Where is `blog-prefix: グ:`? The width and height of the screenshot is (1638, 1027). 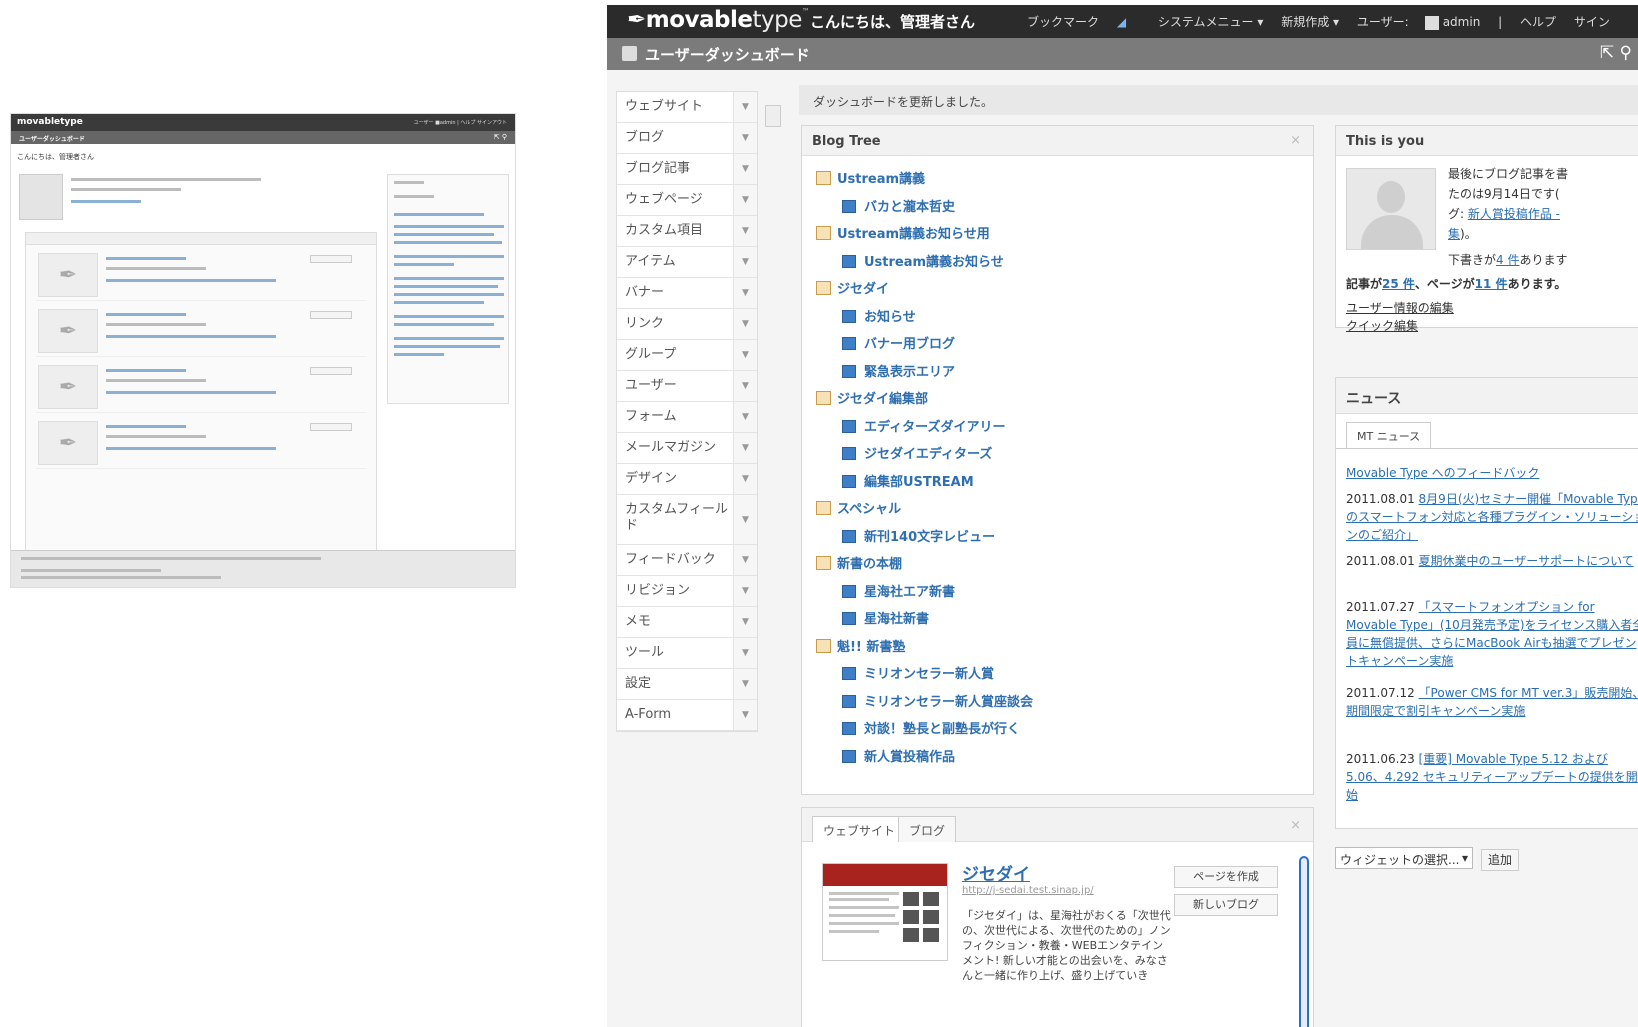 blog-prefix: グ: is located at coordinates (1458, 214).